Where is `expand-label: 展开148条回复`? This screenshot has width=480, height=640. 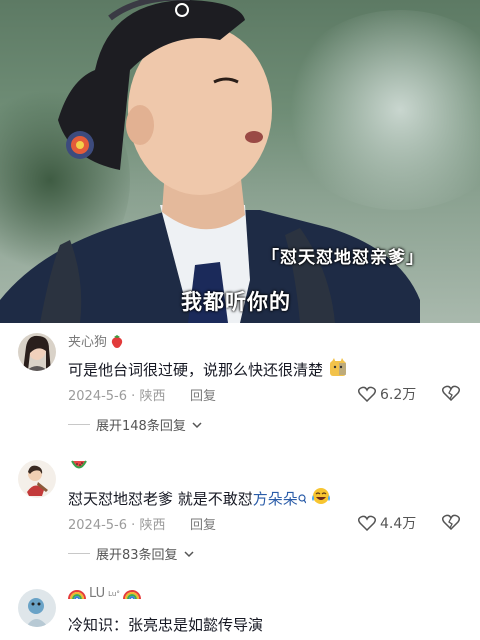
expand-label: 展开148条回复 is located at coordinates (141, 424).